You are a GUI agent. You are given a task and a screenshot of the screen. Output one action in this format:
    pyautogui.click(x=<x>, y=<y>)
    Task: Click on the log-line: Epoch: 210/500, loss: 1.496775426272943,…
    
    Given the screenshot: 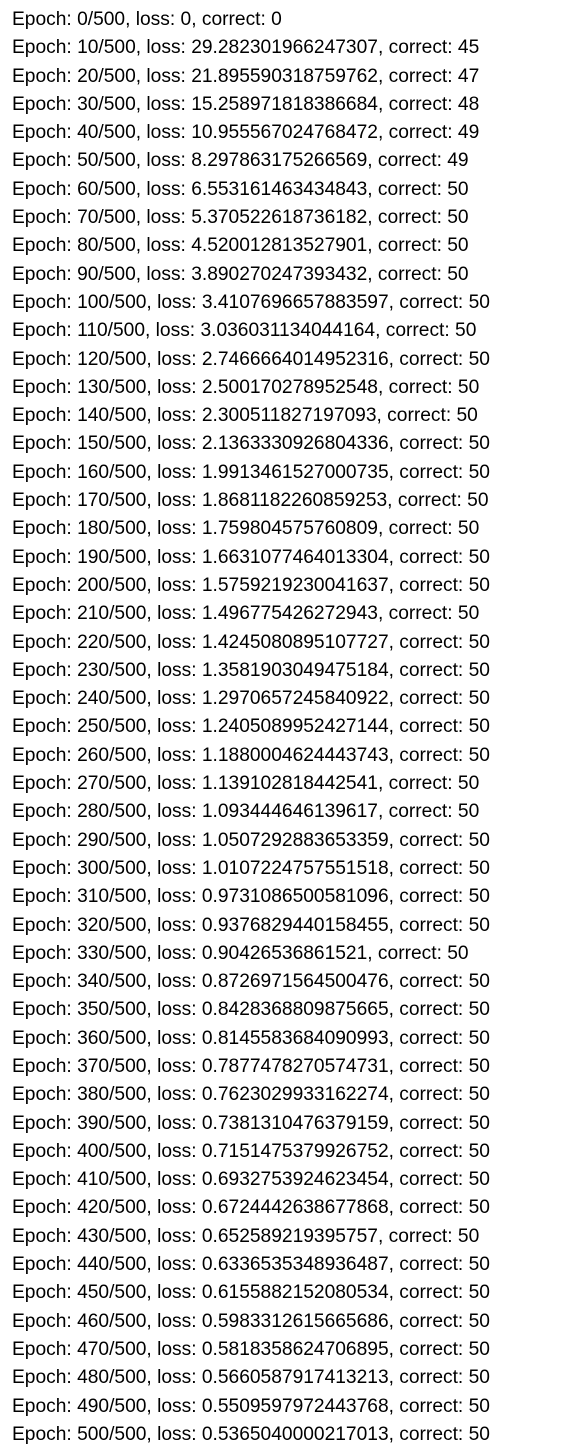 What is the action you would take?
    pyautogui.click(x=246, y=614)
    